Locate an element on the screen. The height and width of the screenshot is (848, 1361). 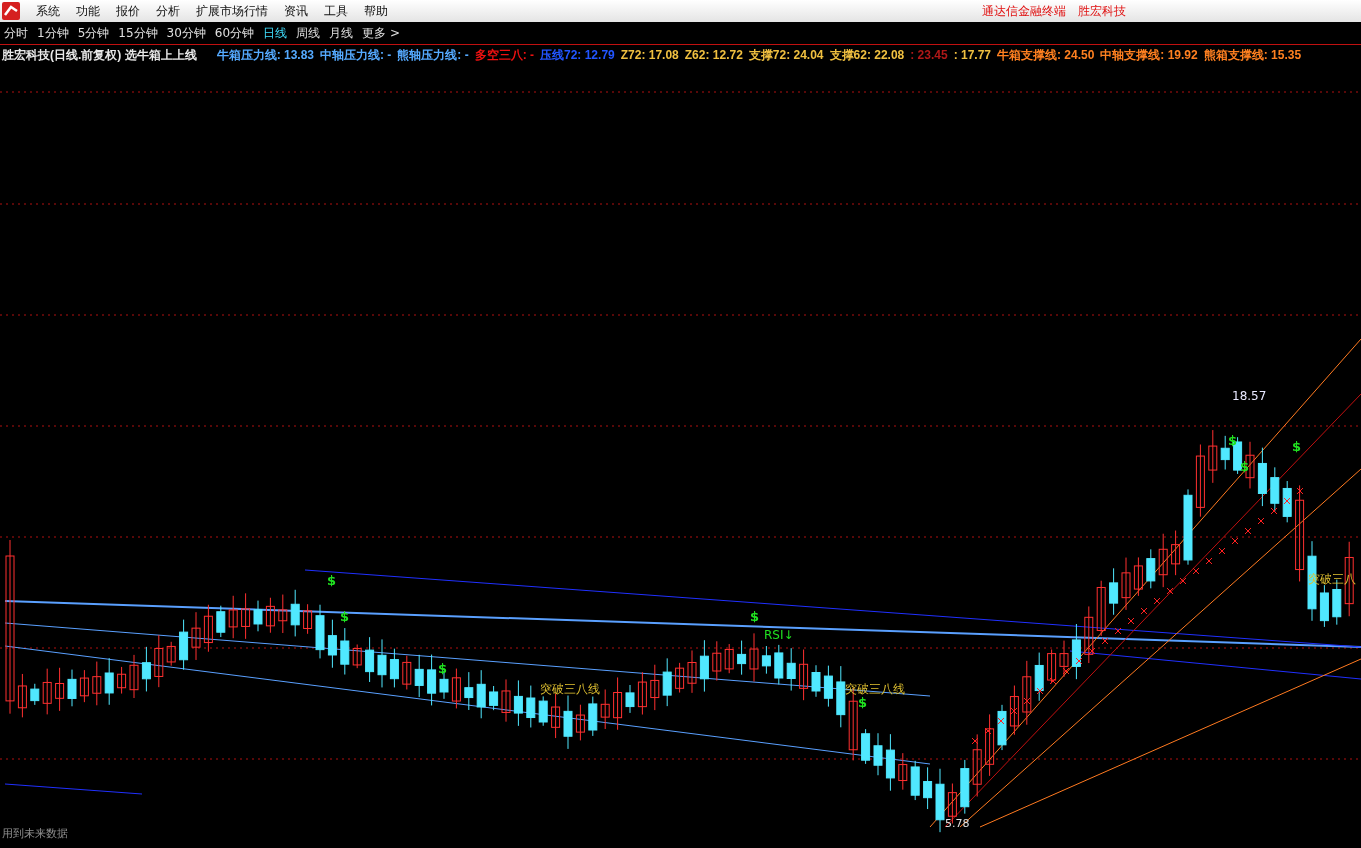
menu-item: 资讯 is located at coordinates (296, 11).